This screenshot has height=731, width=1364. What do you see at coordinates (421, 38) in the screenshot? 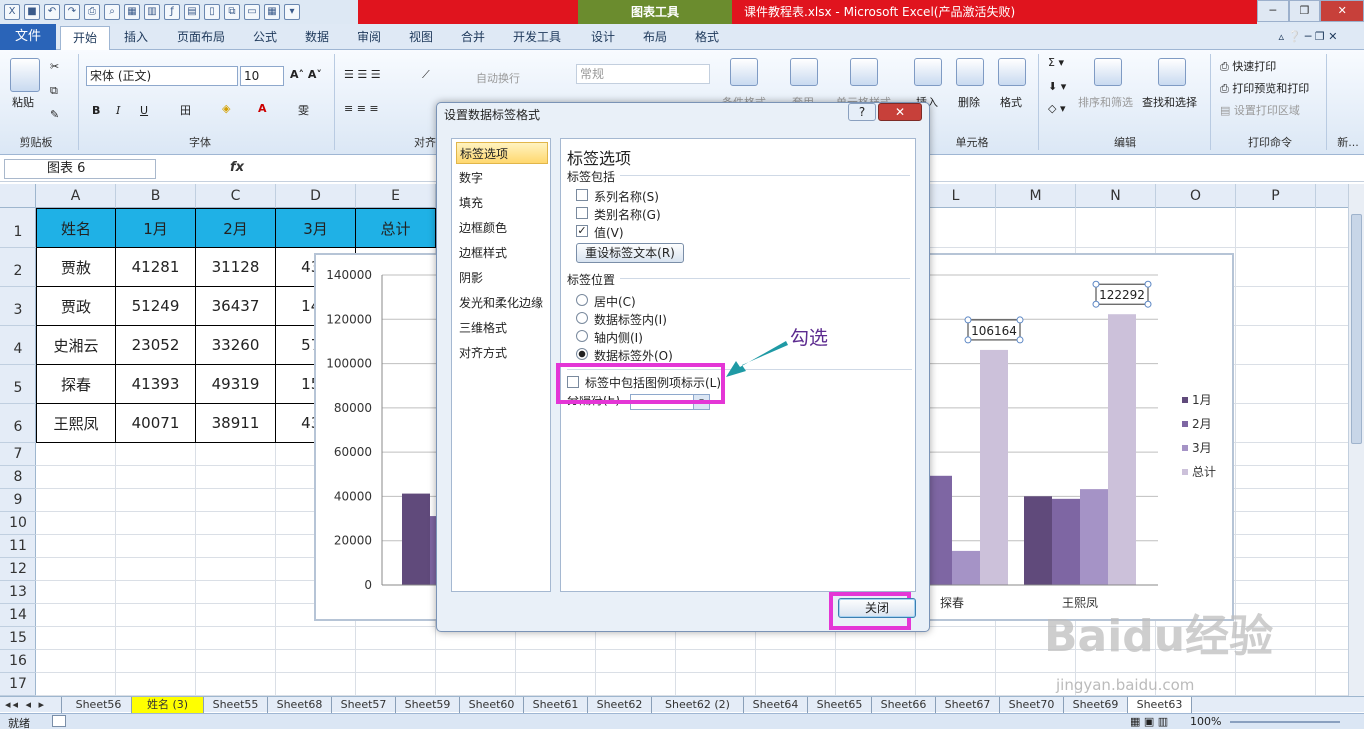
I see `tab-view: 视图` at bounding box center [421, 38].